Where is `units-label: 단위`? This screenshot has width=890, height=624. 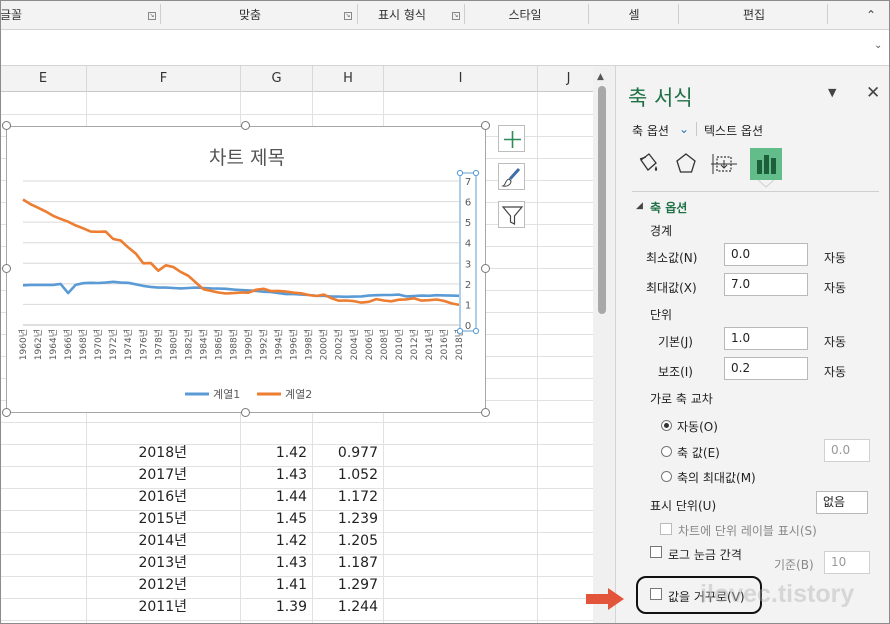
units-label: 단위 is located at coordinates (661, 315).